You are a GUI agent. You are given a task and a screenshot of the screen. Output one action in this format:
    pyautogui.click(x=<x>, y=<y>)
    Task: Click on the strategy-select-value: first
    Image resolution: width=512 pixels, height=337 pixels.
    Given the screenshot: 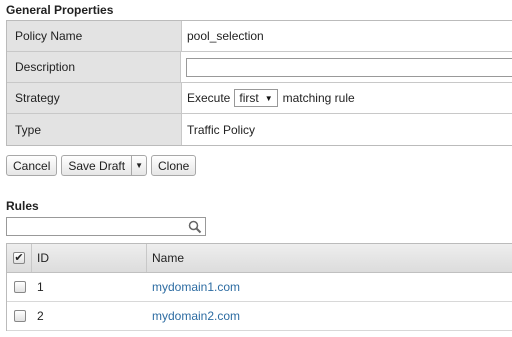 What is the action you would take?
    pyautogui.click(x=249, y=98)
    